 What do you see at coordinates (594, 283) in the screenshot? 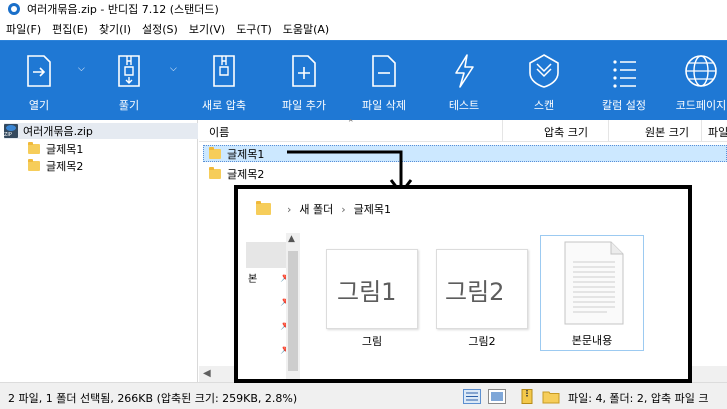
I see `text-document-icon` at bounding box center [594, 283].